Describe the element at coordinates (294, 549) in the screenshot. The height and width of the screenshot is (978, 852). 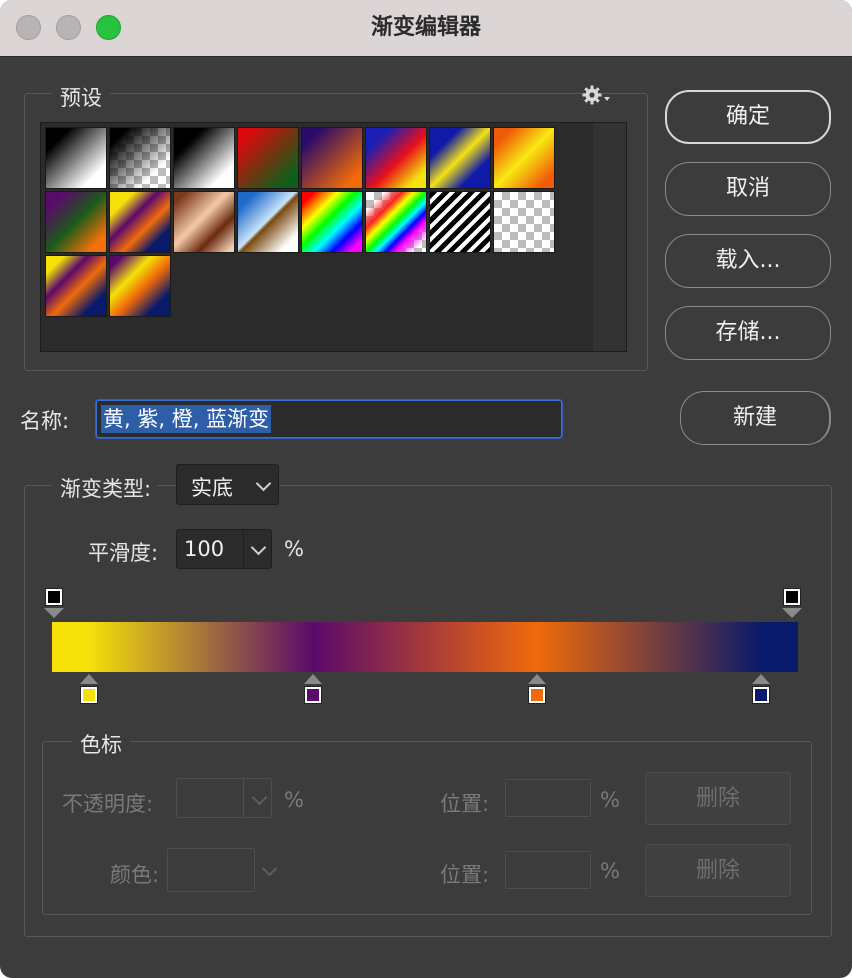
I see `smoothness-unit: %` at that location.